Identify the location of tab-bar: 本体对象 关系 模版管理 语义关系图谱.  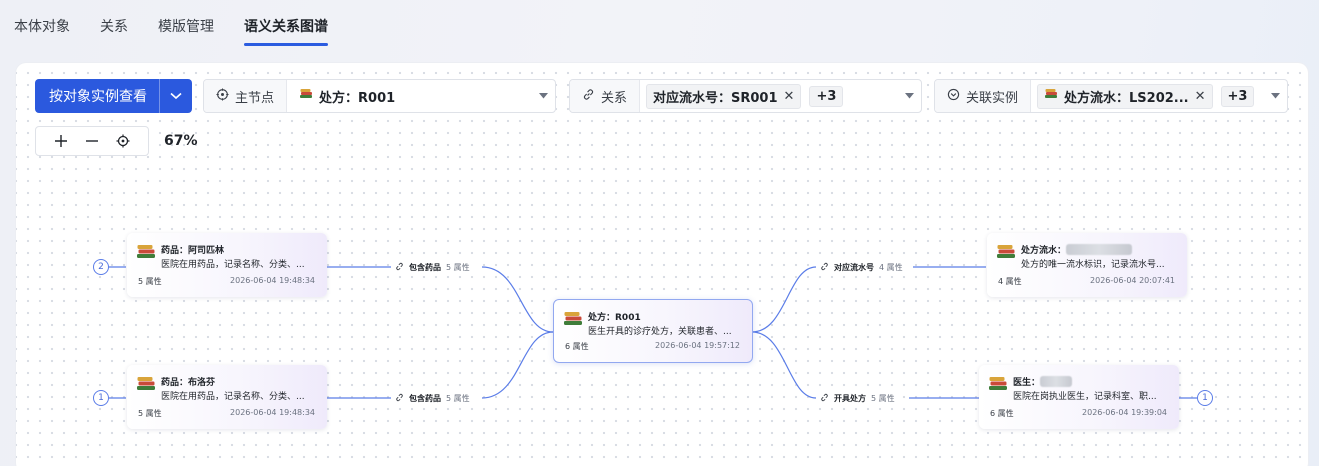
(186, 31).